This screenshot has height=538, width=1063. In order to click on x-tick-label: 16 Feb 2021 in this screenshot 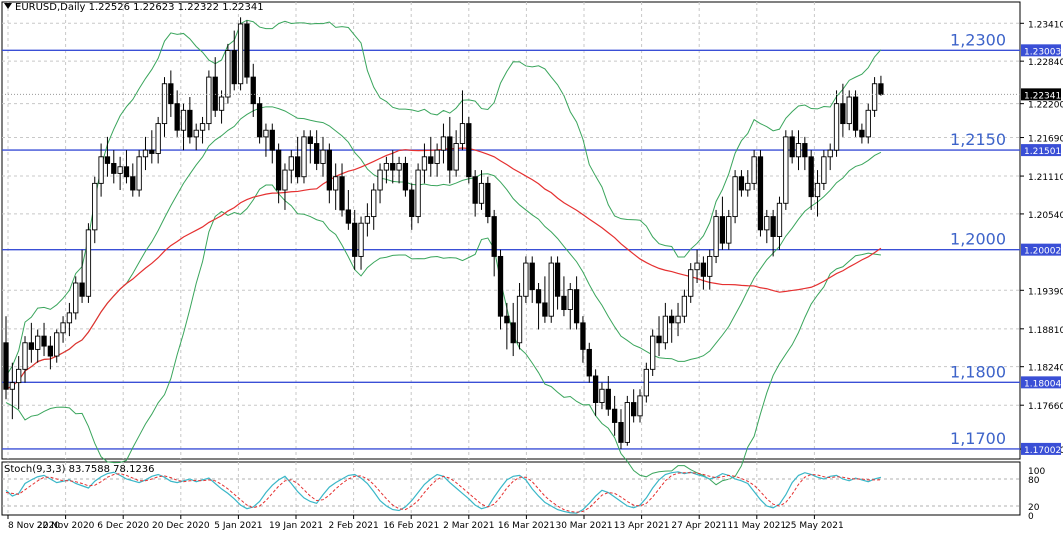, I will do `click(411, 526)`.